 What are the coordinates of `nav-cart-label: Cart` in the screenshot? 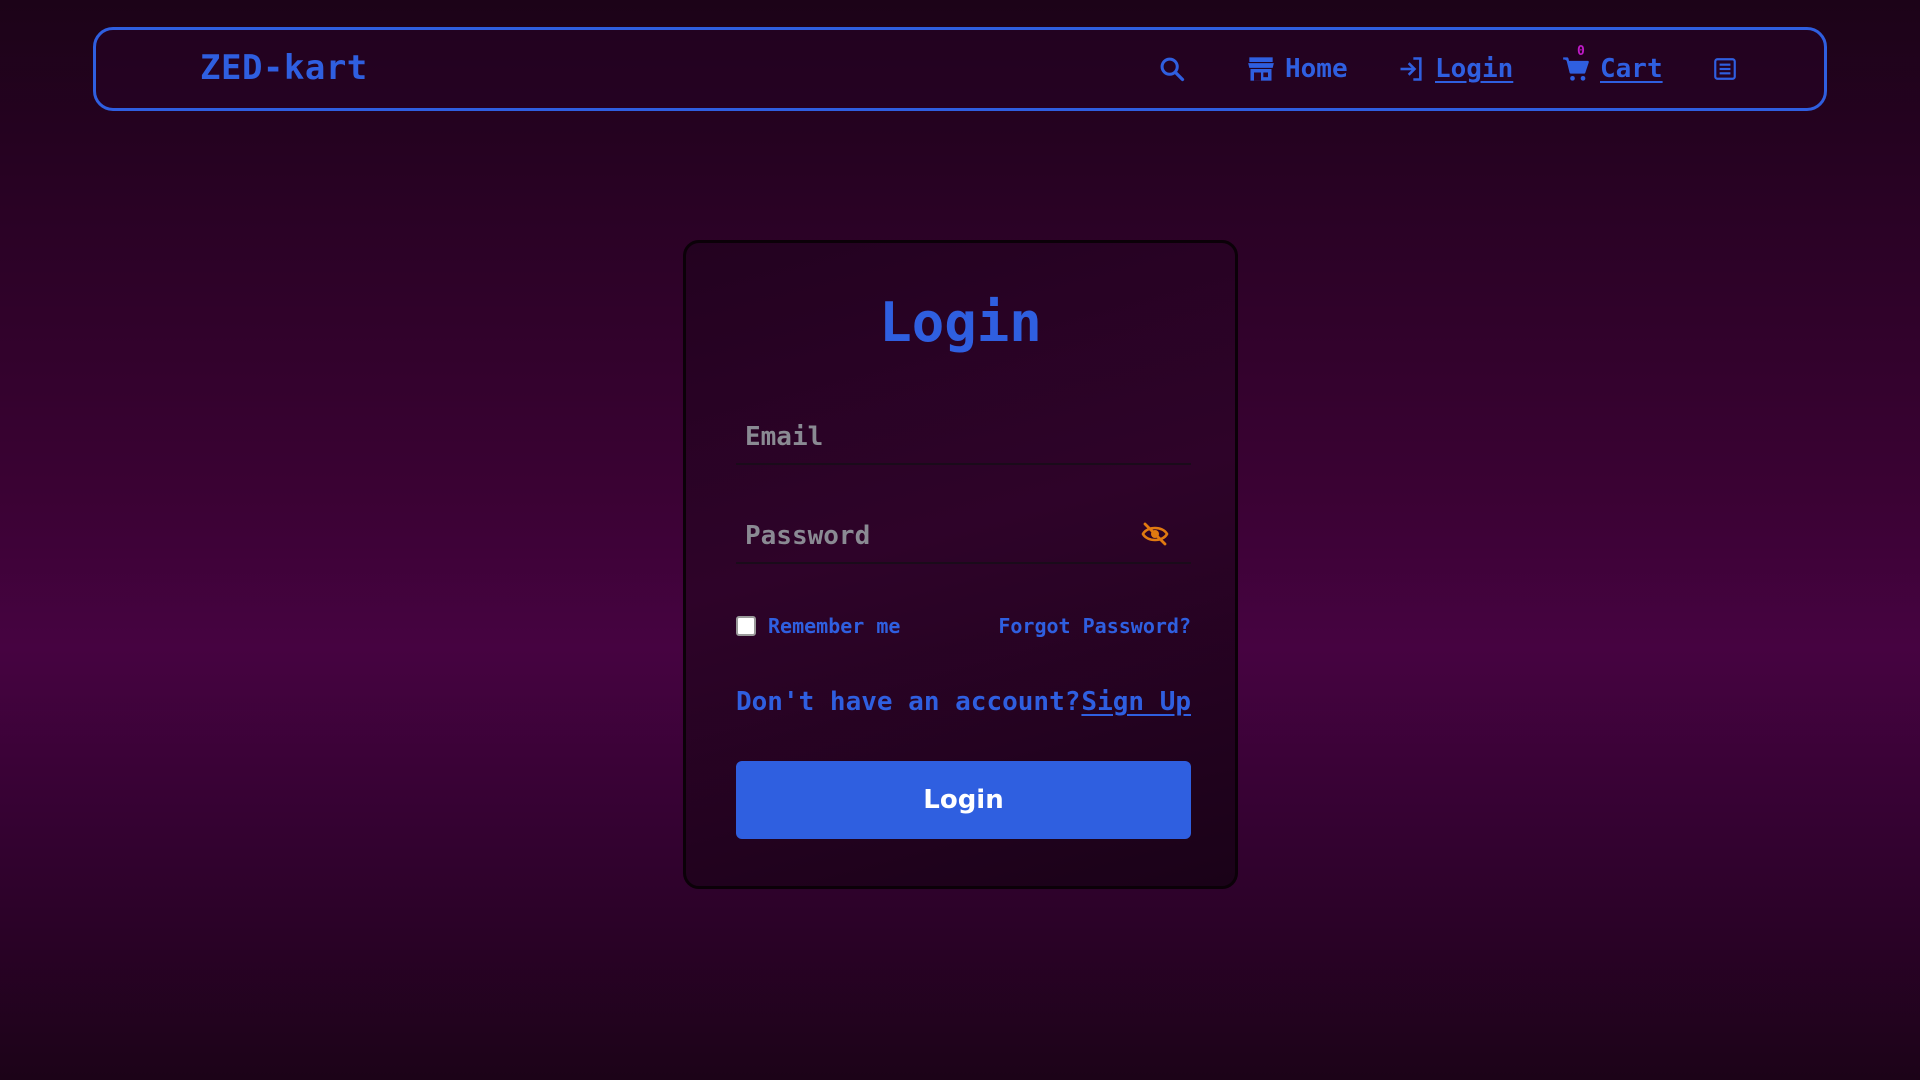 It's located at (1631, 69).